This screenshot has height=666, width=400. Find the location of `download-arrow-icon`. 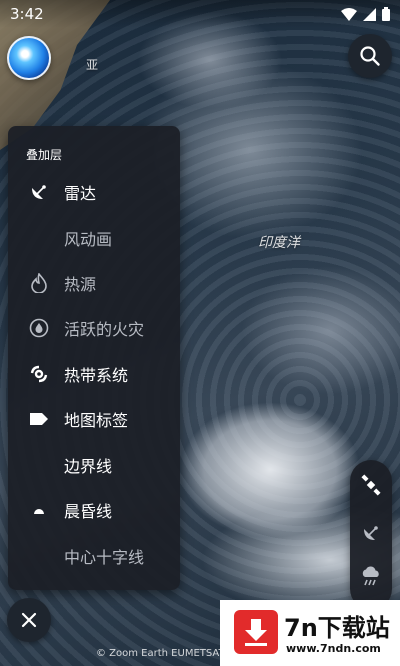

download-arrow-icon is located at coordinates (256, 632).